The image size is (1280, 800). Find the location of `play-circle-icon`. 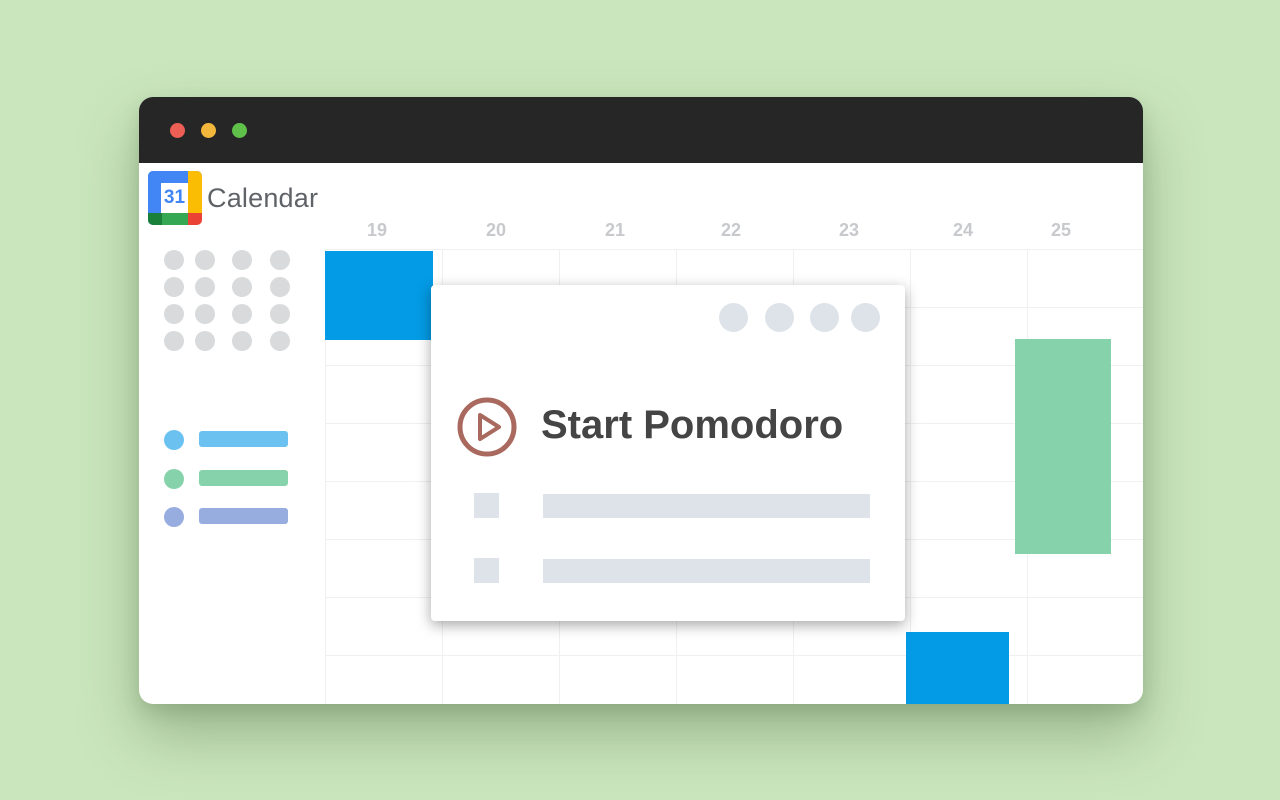

play-circle-icon is located at coordinates (487, 427).